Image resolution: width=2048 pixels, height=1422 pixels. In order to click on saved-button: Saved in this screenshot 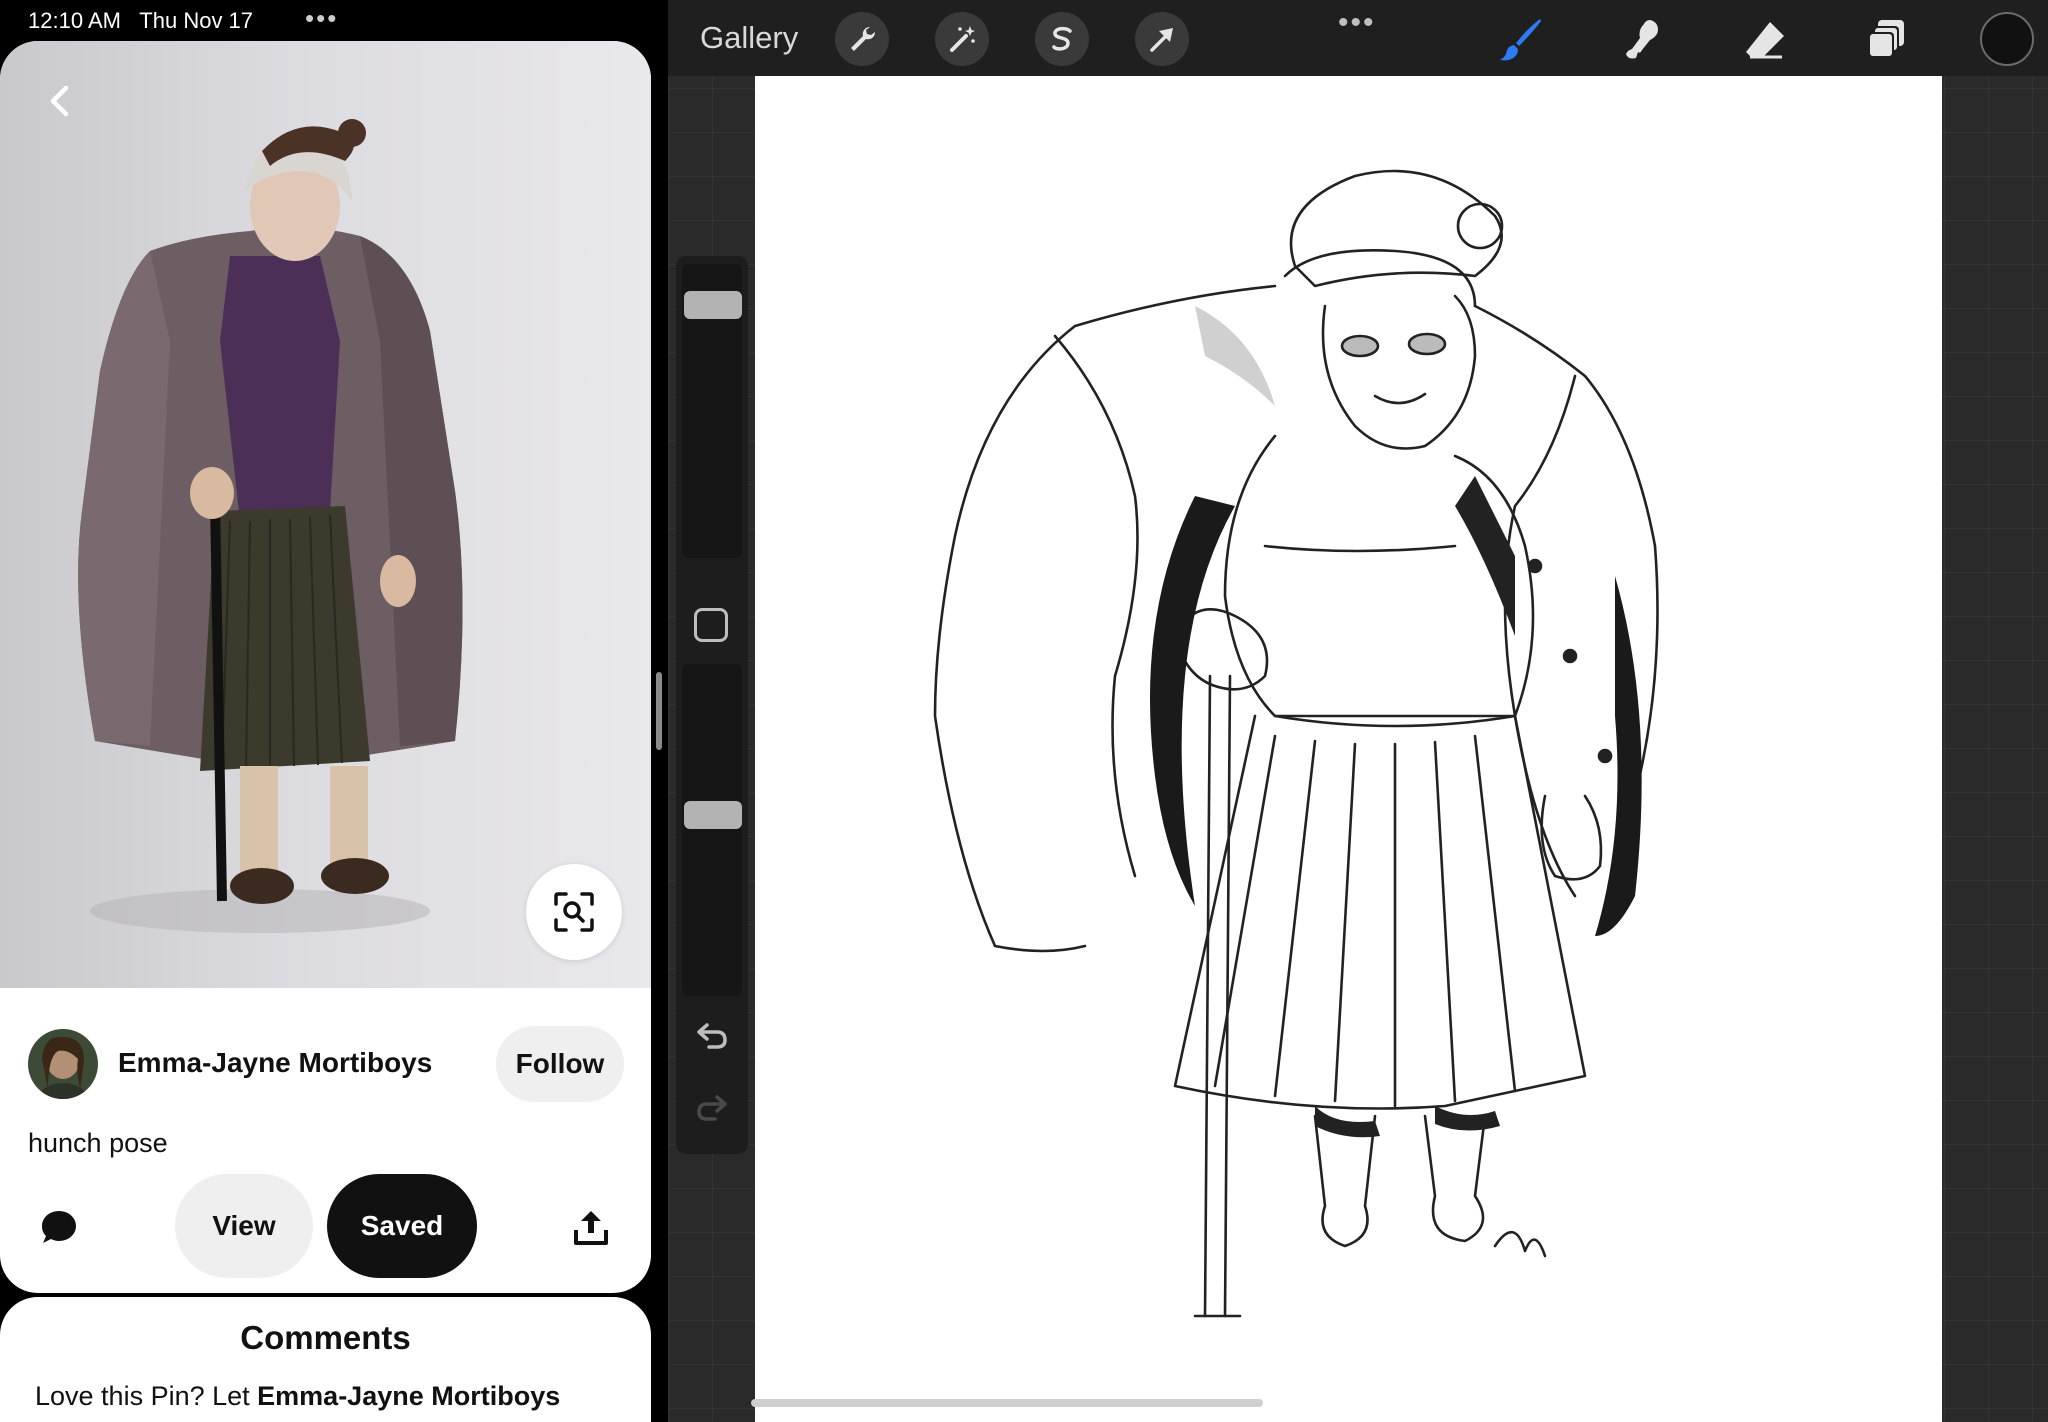, I will do `click(402, 1226)`.